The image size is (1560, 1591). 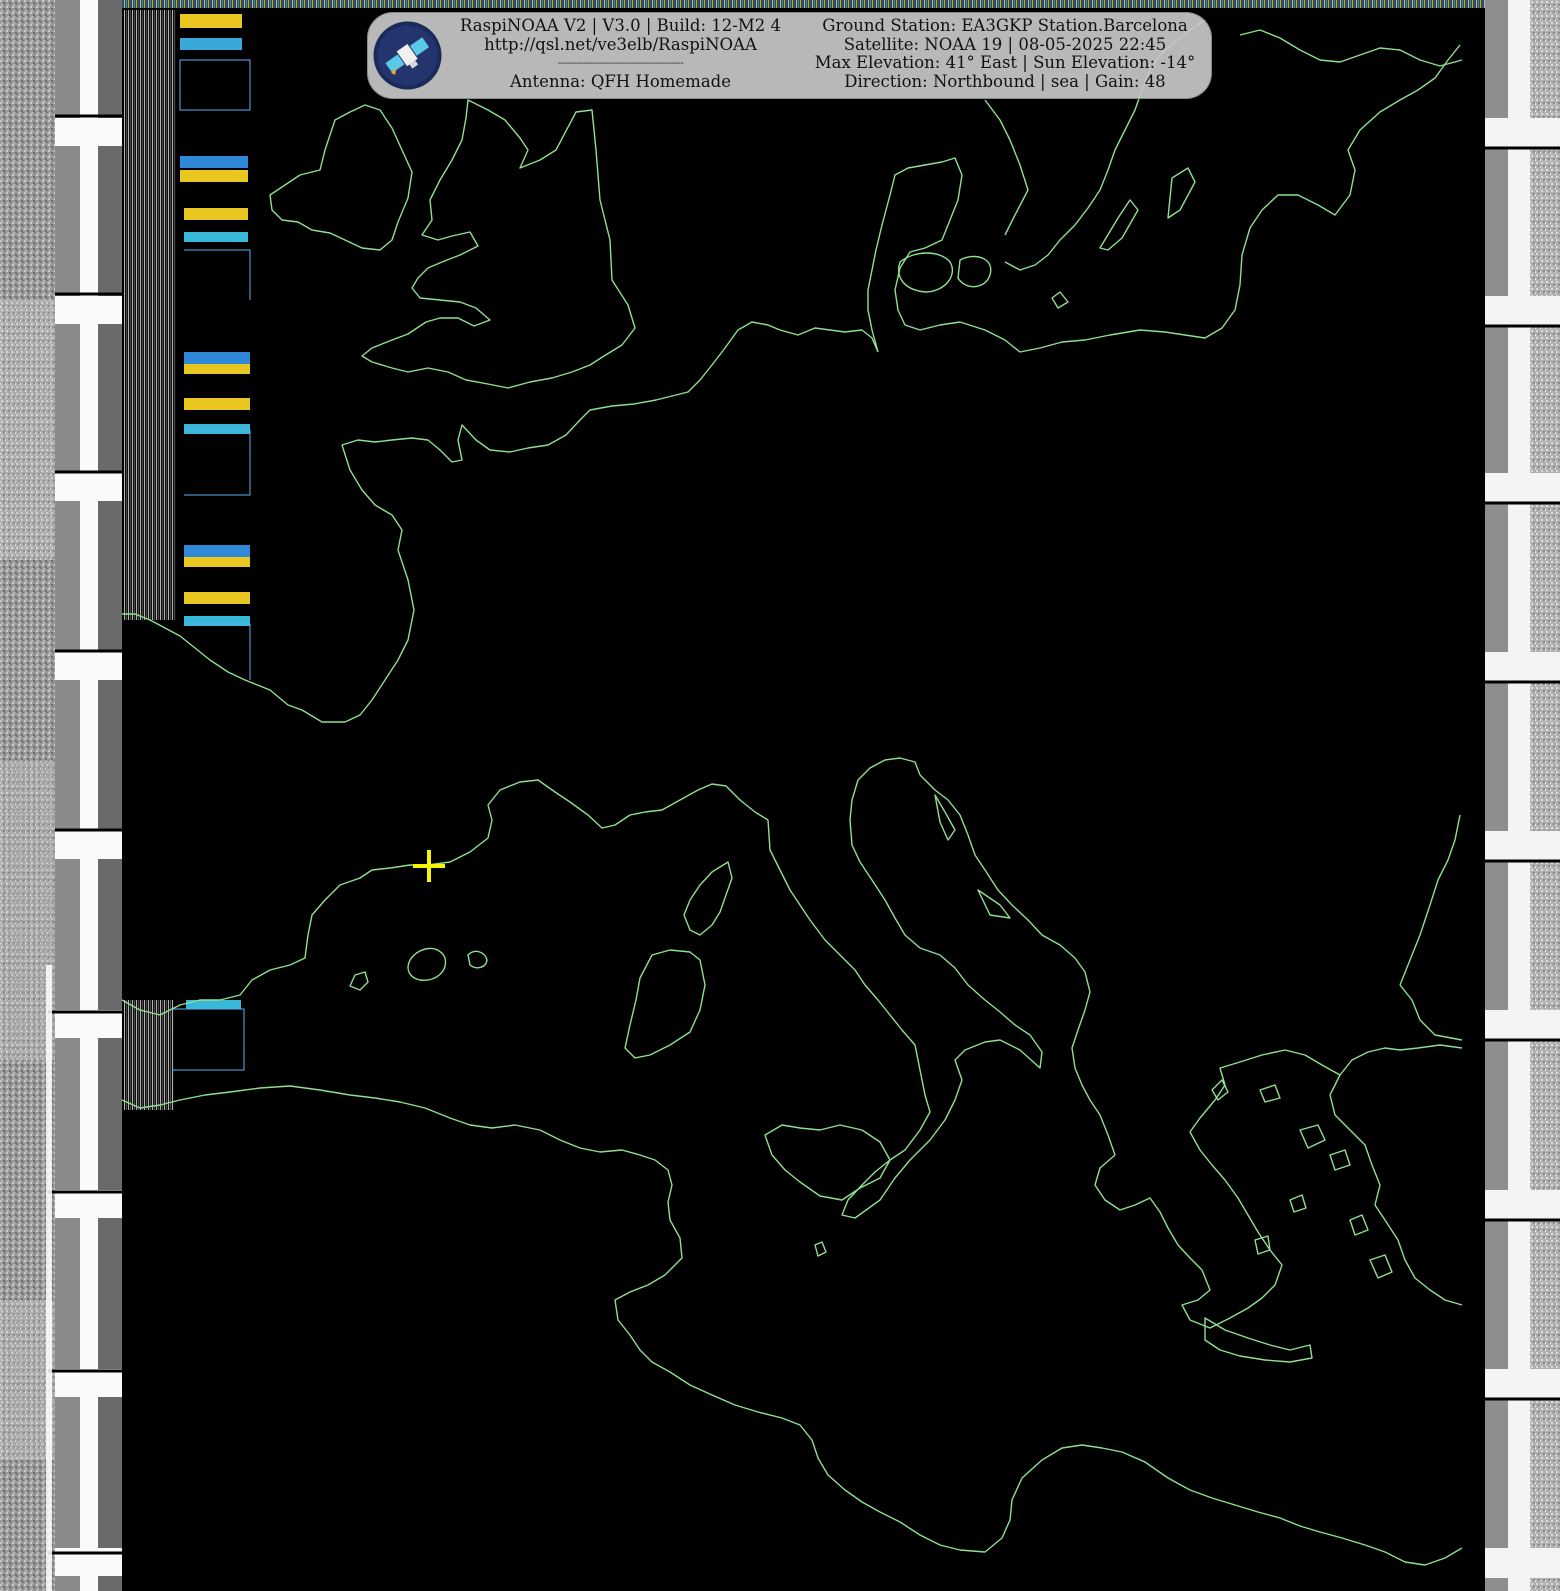 I want to click on header-ground-station: Ground Station: EA3GKP Station.Barcelona, so click(x=1005, y=25).